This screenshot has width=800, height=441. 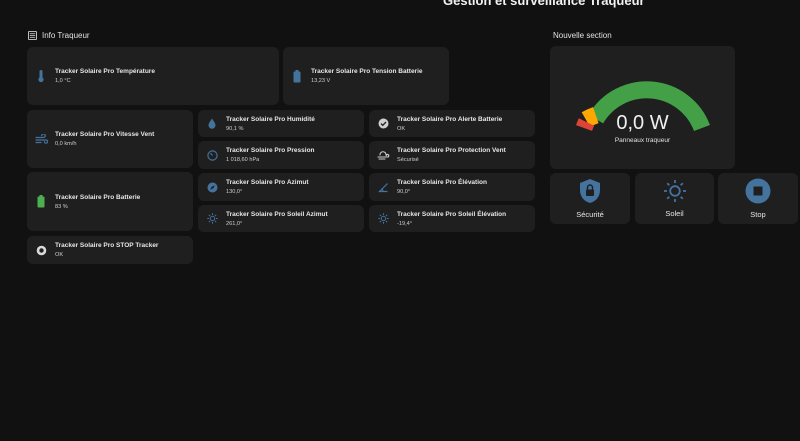 I want to click on radio-icon, so click(x=41, y=250).